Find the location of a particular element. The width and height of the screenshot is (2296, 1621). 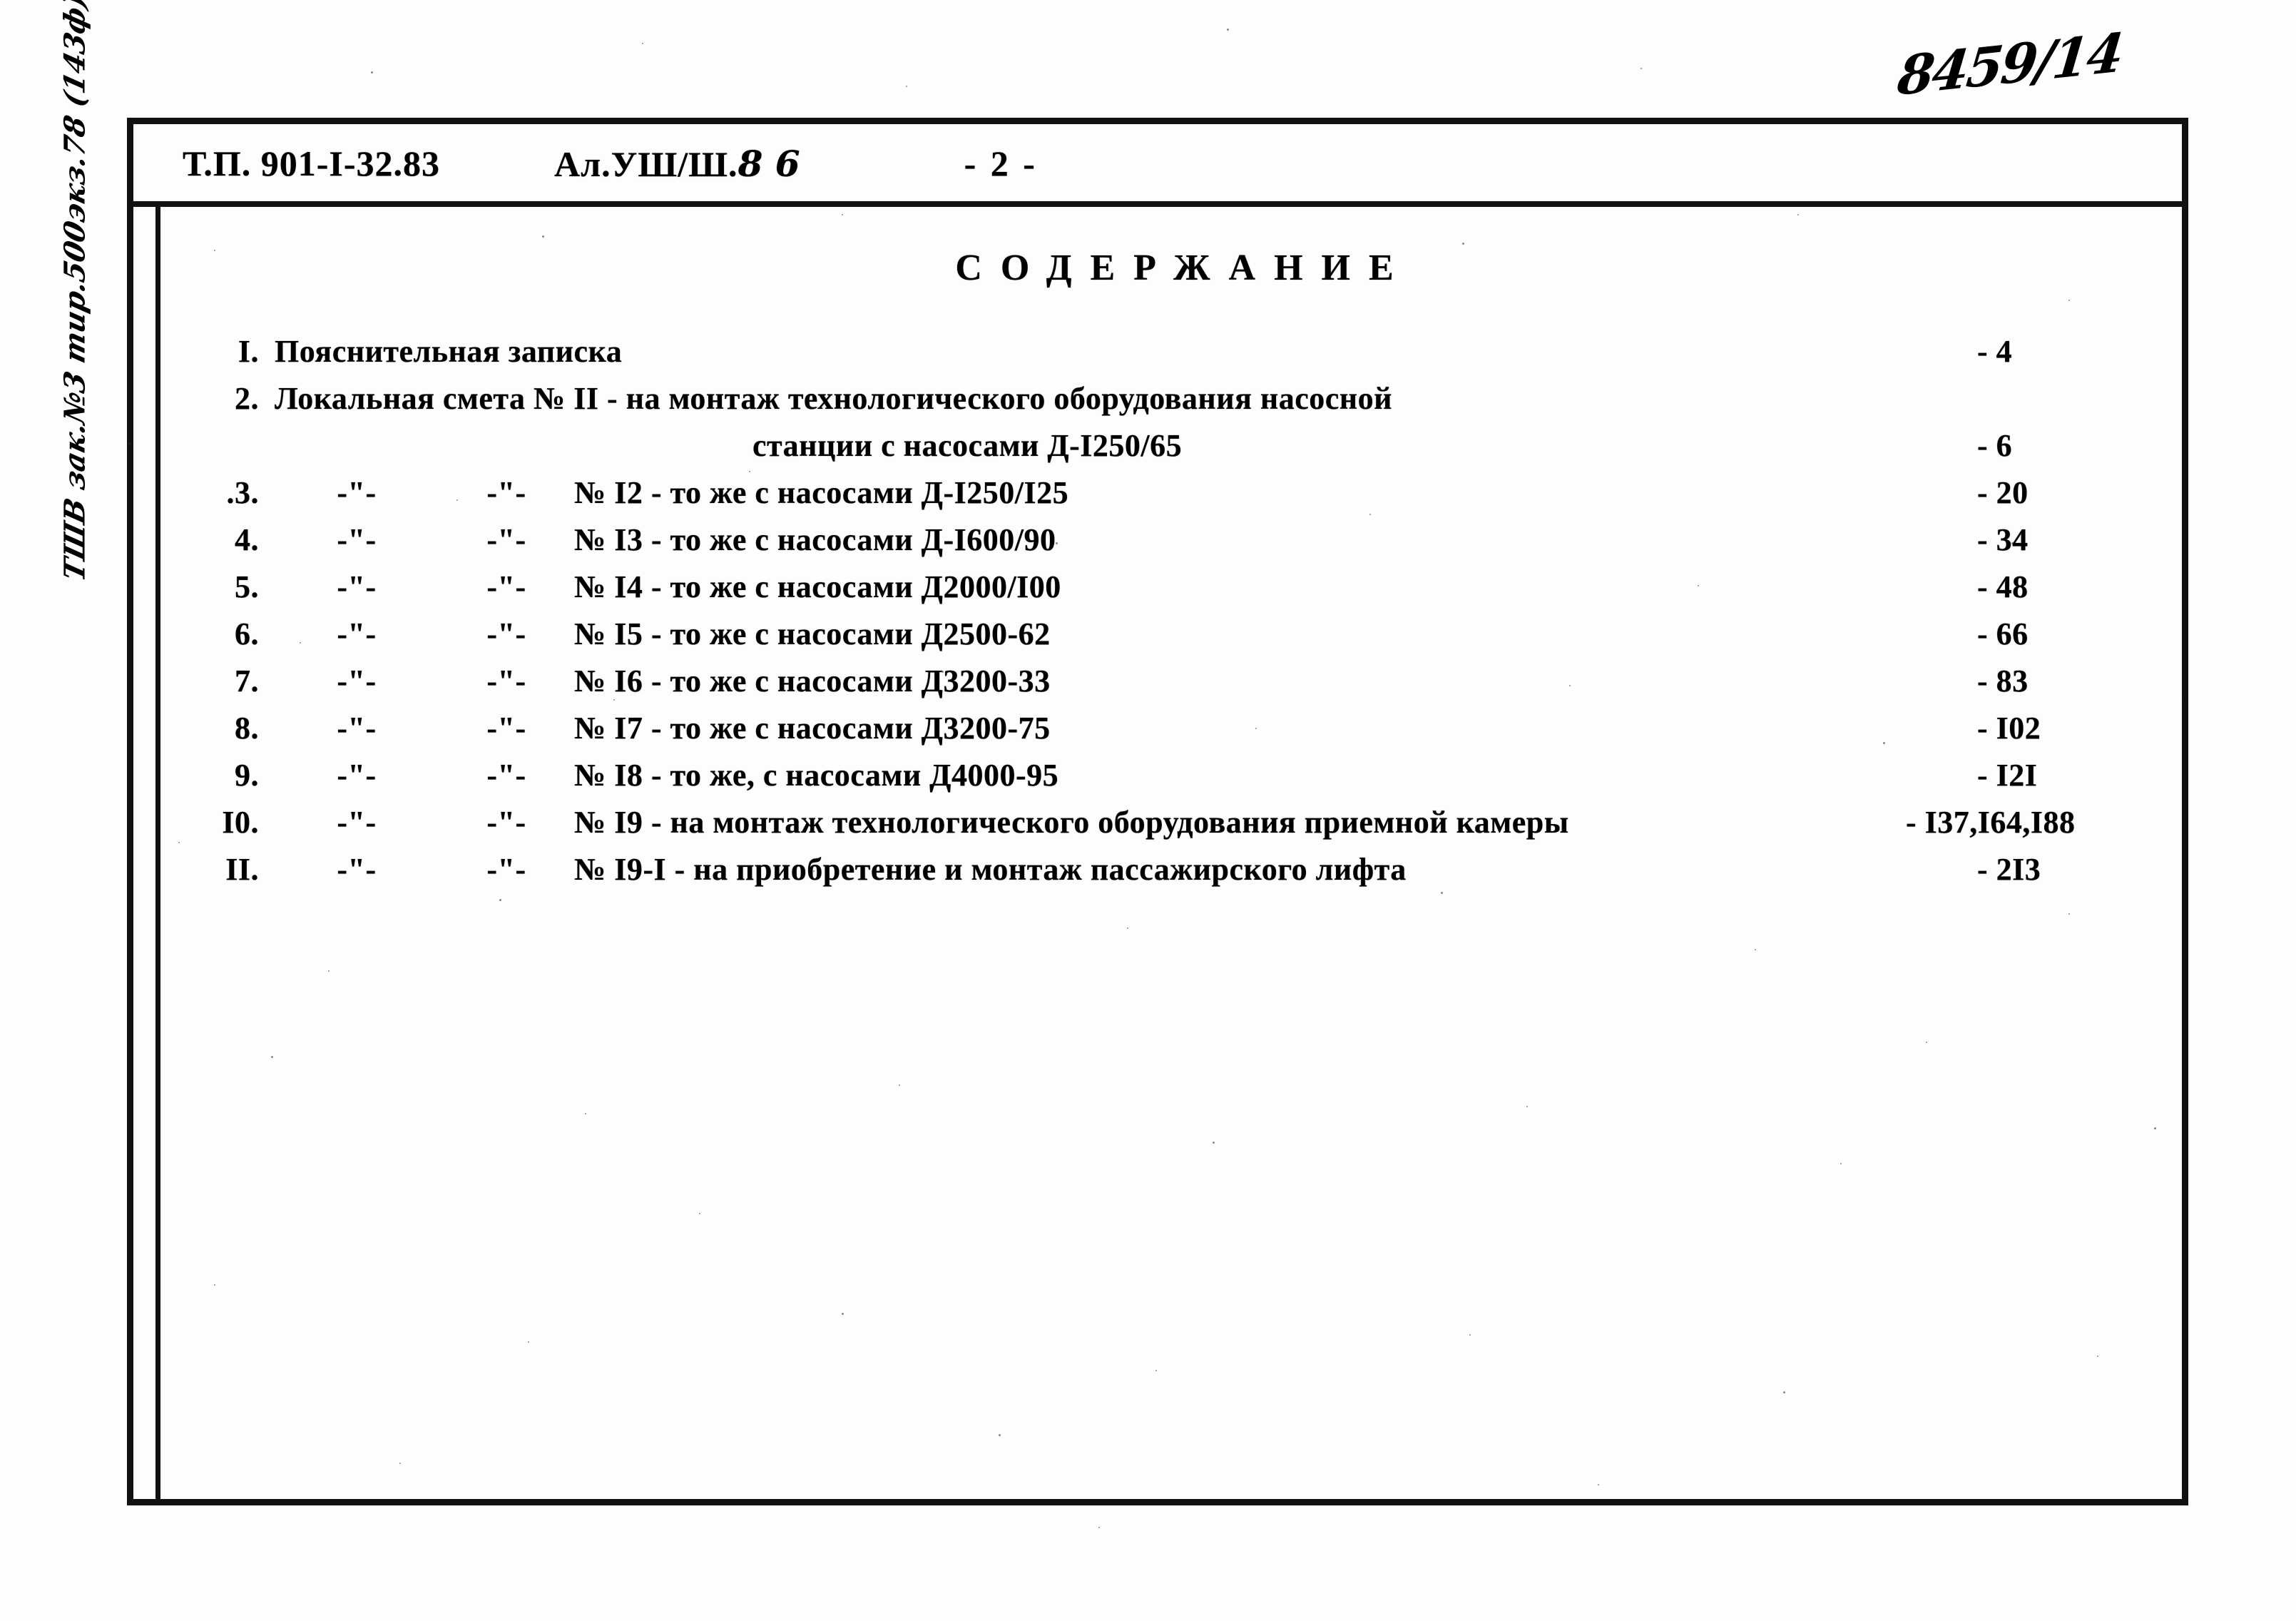

handwritten-margin-note: ТШВ зак.№3 тир.500экз.78 (143ф) is located at coordinates (75, 292).